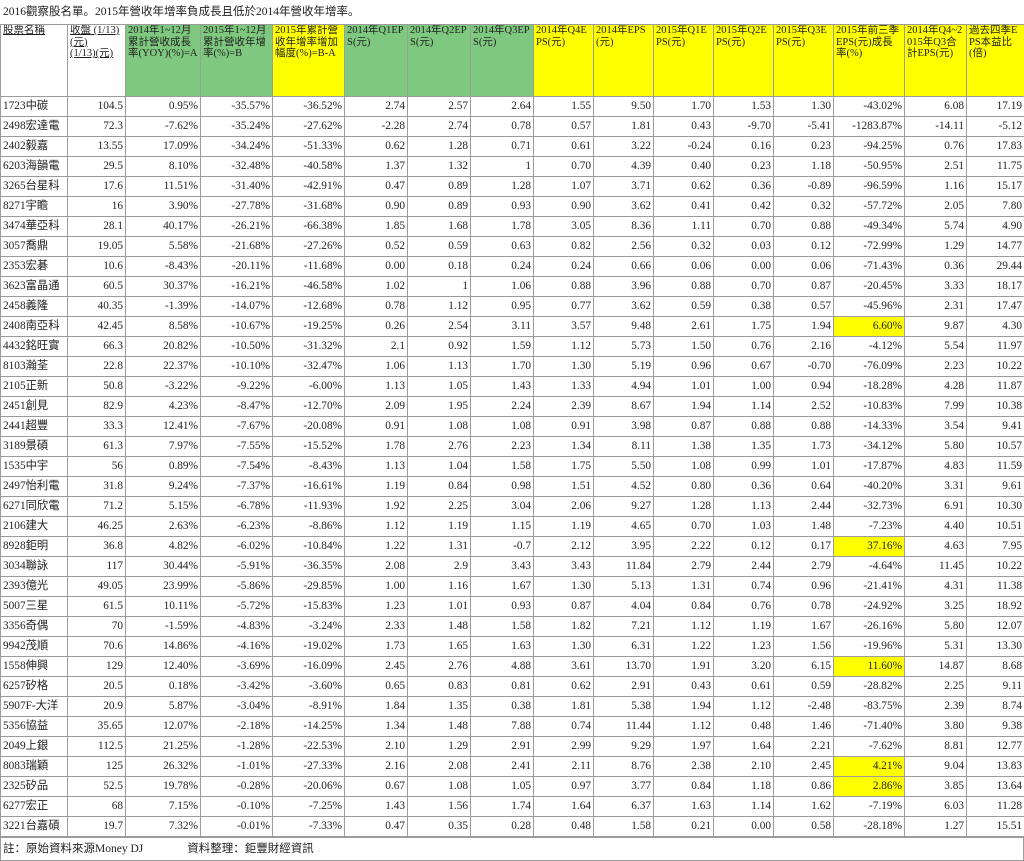 The width and height of the screenshot is (1024, 861). Describe the element at coordinates (804, 307) in the screenshot. I see `data-cell: 0.57` at that location.